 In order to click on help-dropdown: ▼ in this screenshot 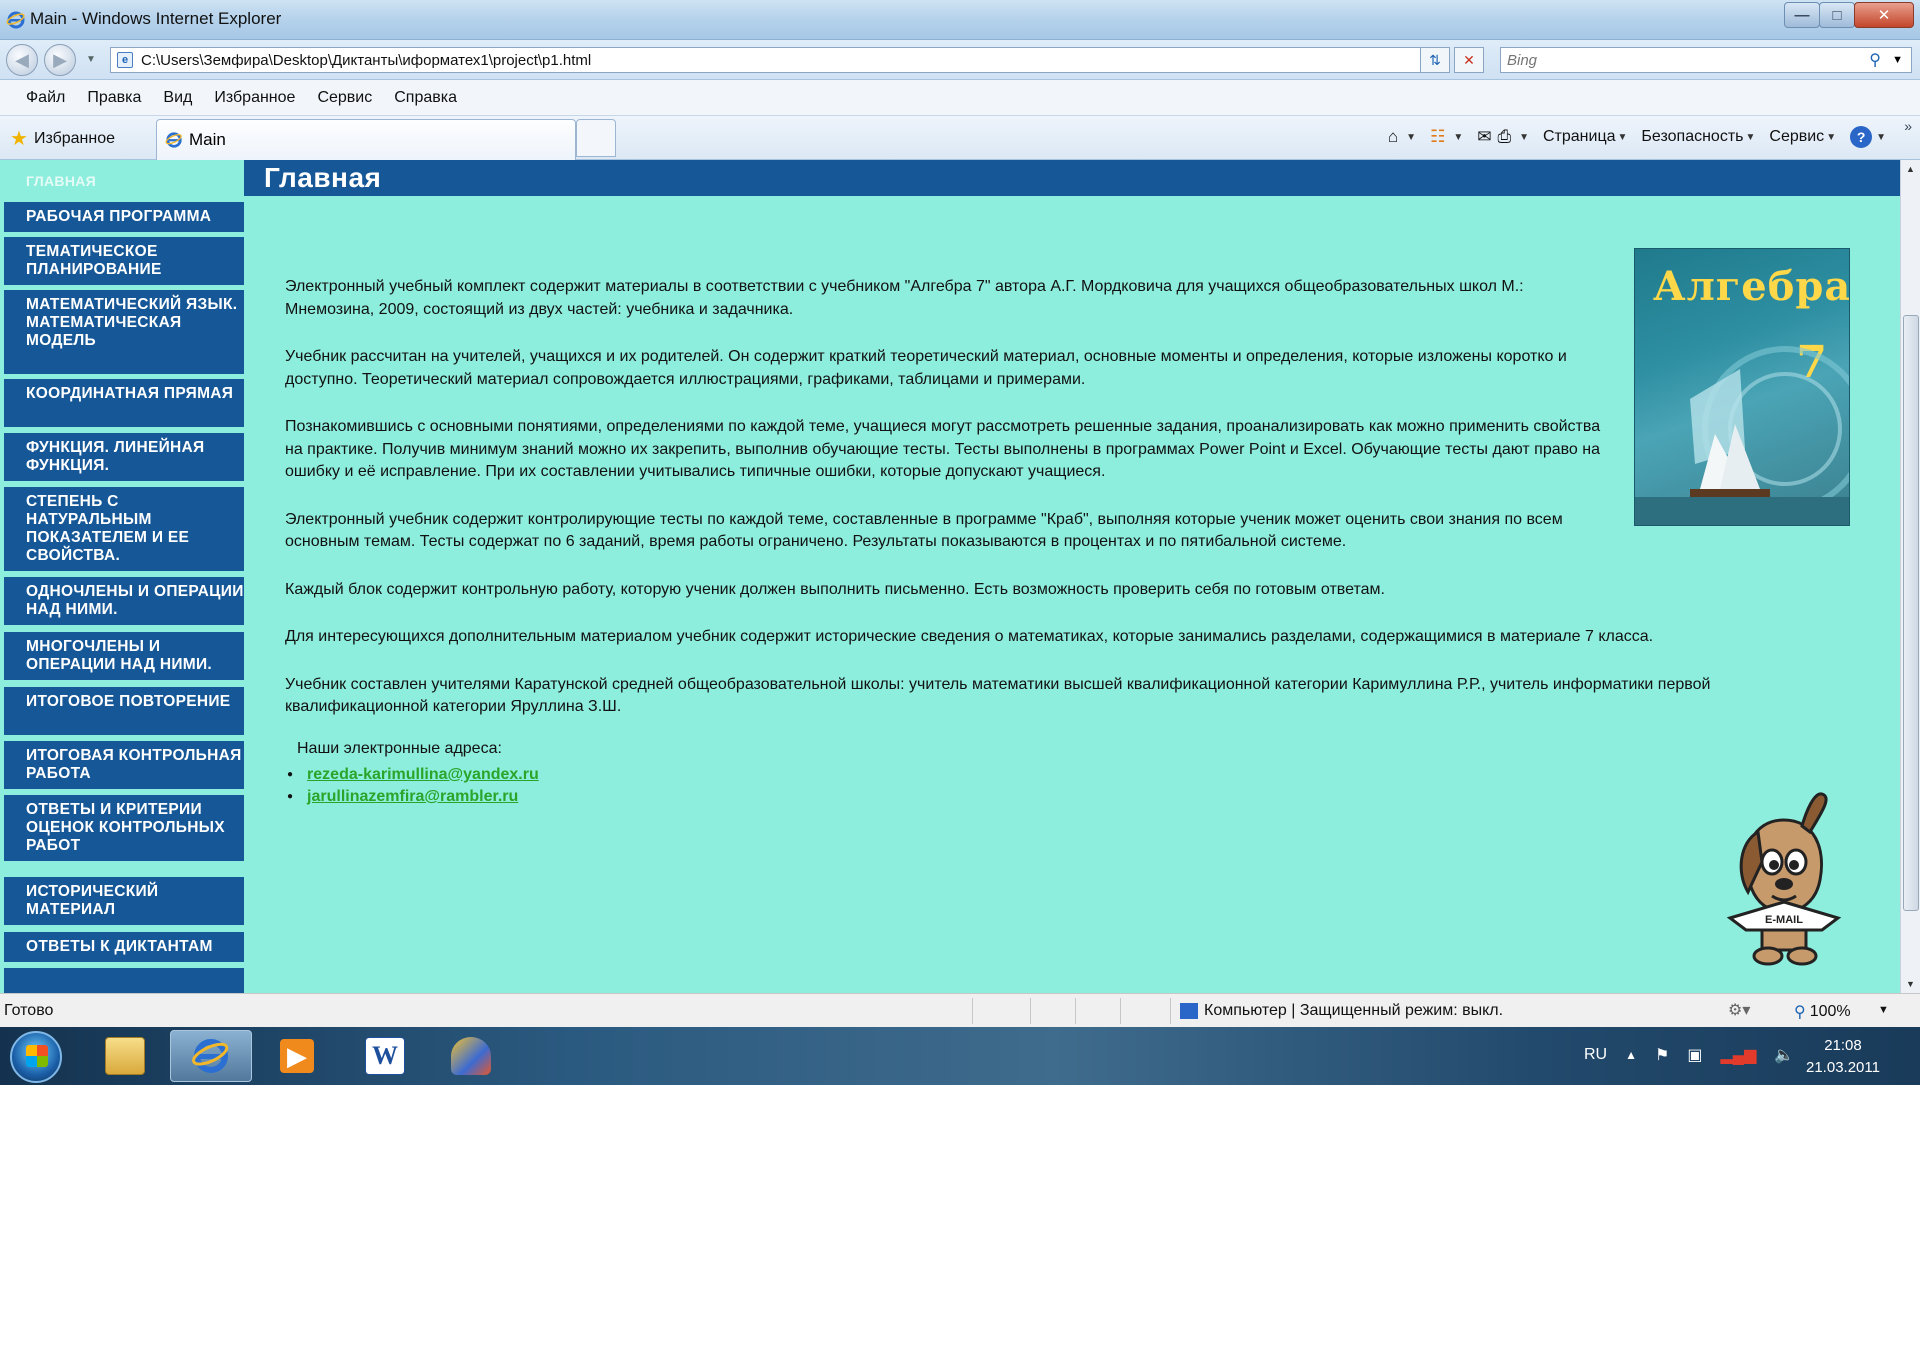, I will do `click(1881, 137)`.